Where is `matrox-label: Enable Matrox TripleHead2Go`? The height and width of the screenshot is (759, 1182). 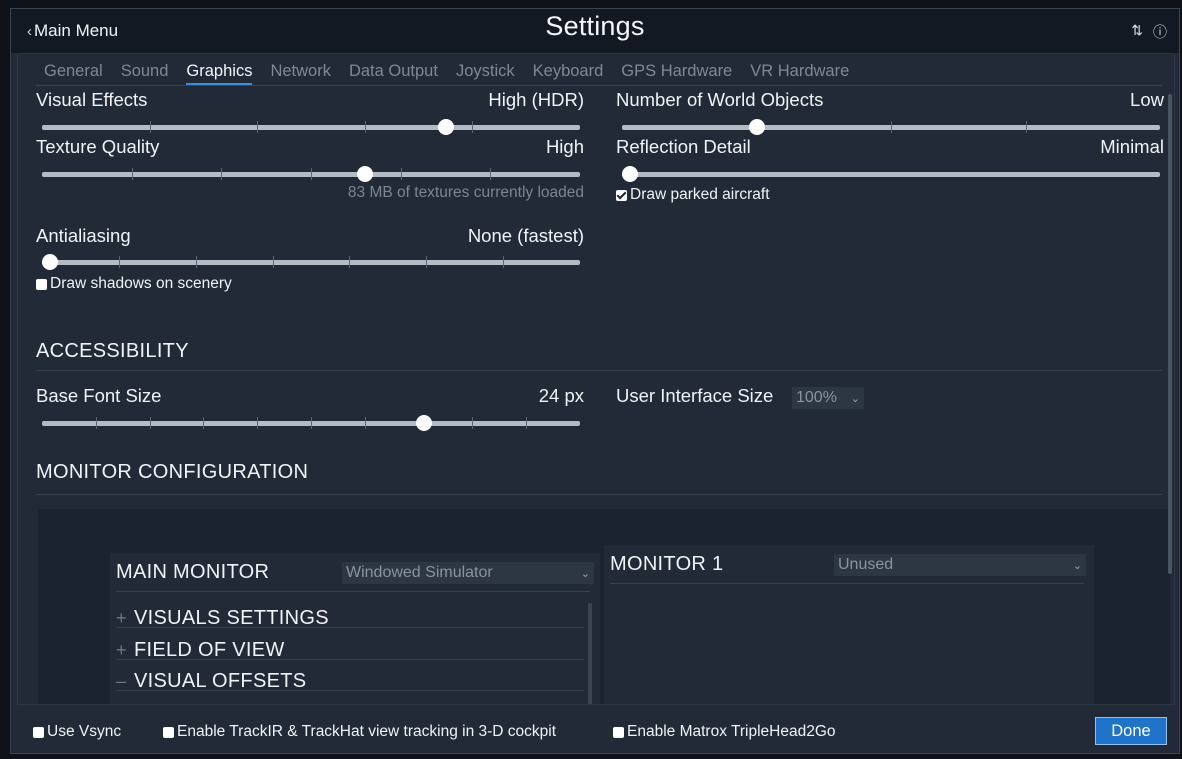 matrox-label: Enable Matrox TripleHead2Go is located at coordinates (731, 731).